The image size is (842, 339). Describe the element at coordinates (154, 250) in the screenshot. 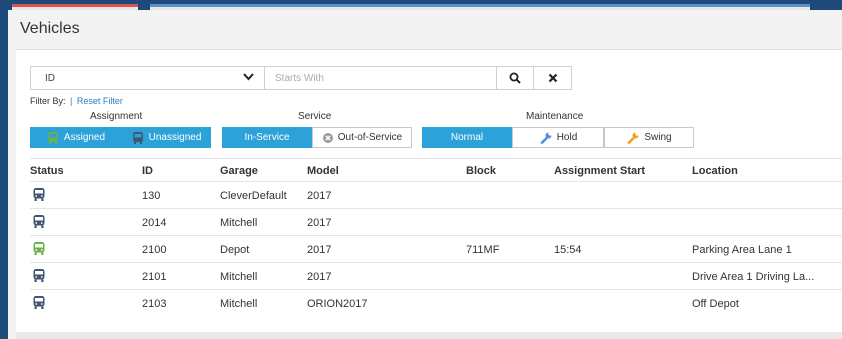

I see `cell-id: 2100` at that location.